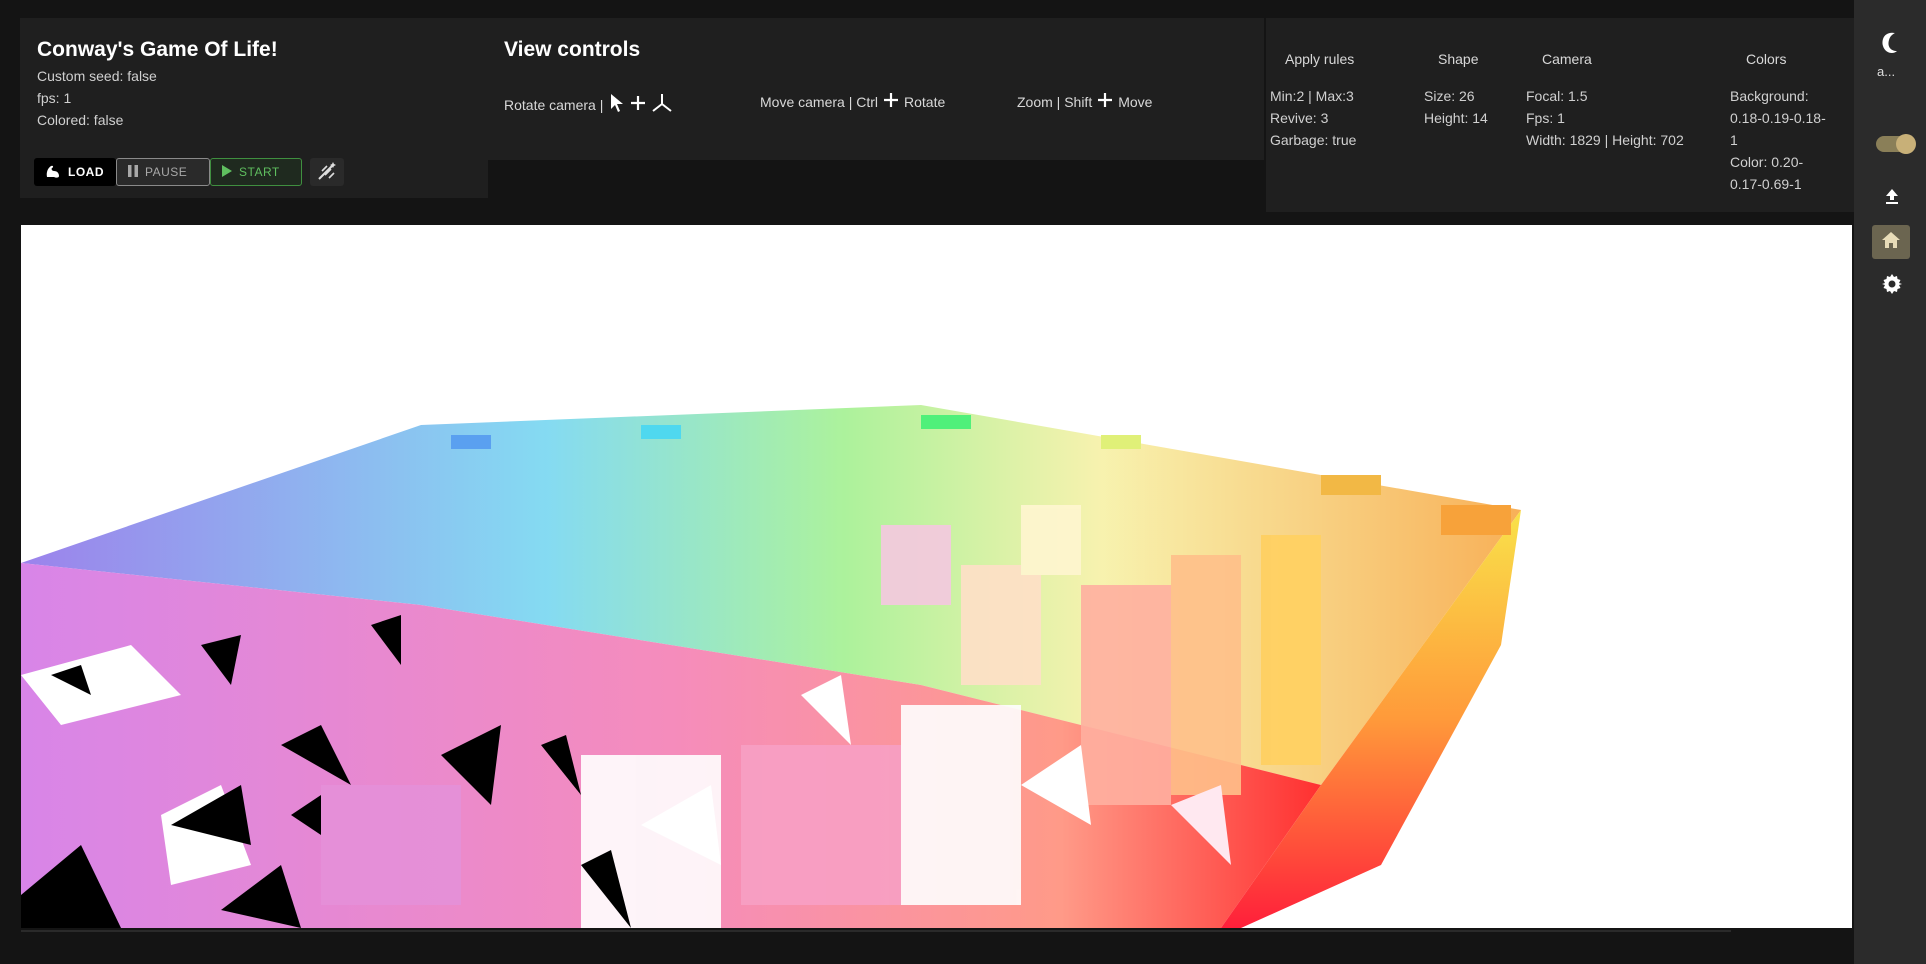 The width and height of the screenshot is (1926, 964). I want to click on colors-cell-value: 0.17-0.69-1, so click(1766, 184).